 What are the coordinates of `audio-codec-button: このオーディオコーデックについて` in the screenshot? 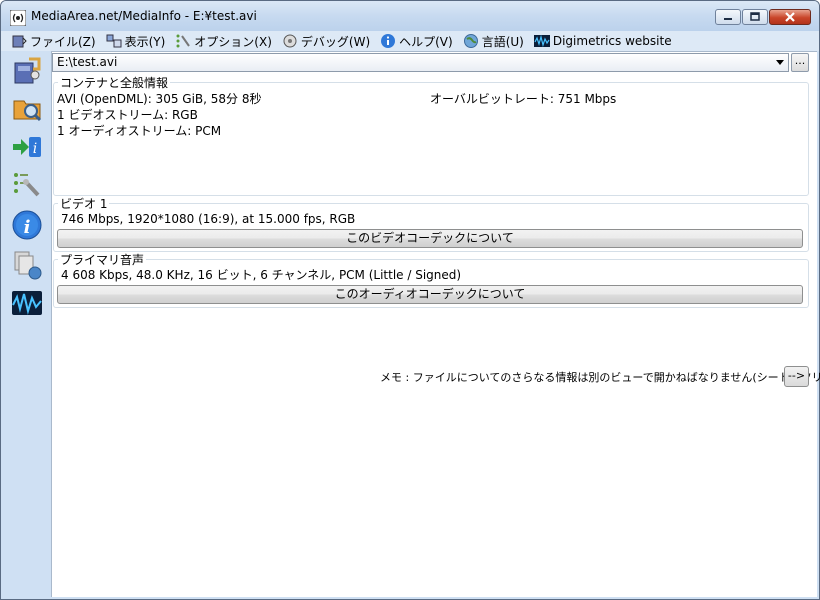 It's located at (430, 294).